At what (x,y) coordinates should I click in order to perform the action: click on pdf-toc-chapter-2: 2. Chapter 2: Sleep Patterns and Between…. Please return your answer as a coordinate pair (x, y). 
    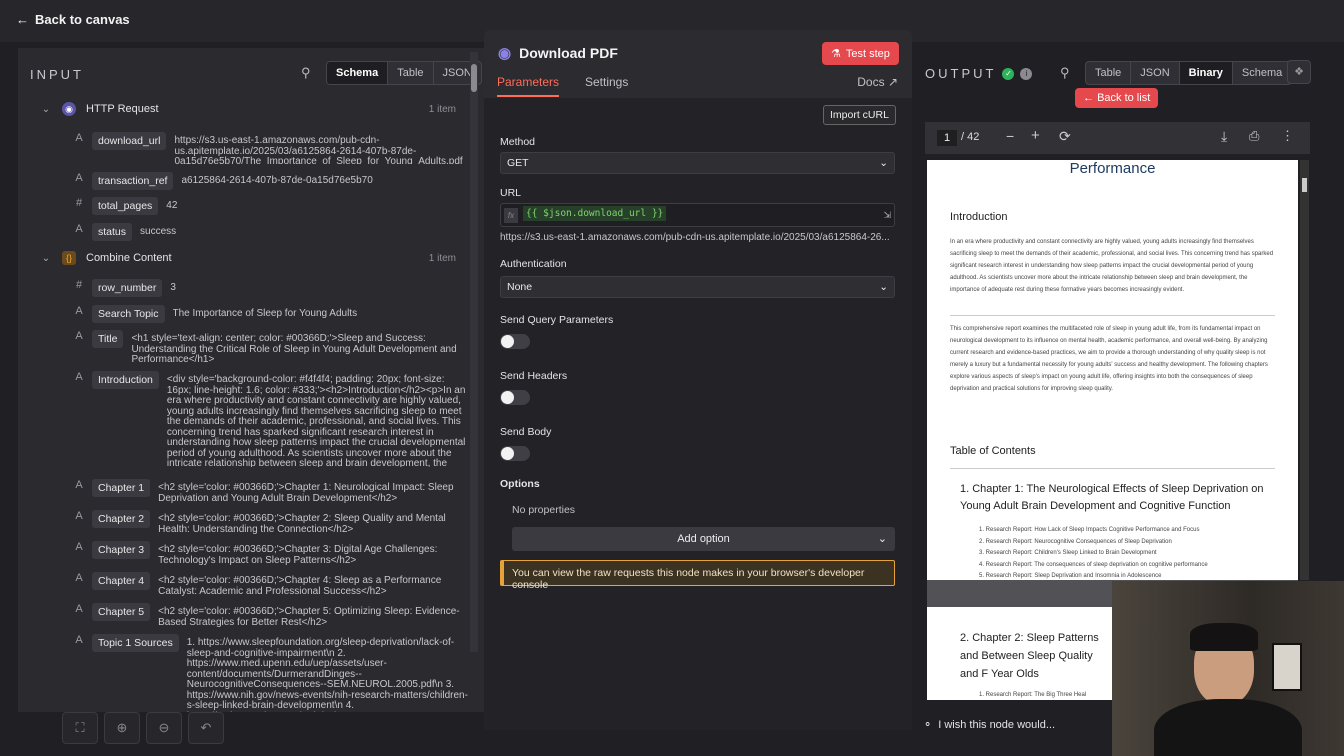
    Looking at the image, I should click on (1029, 656).